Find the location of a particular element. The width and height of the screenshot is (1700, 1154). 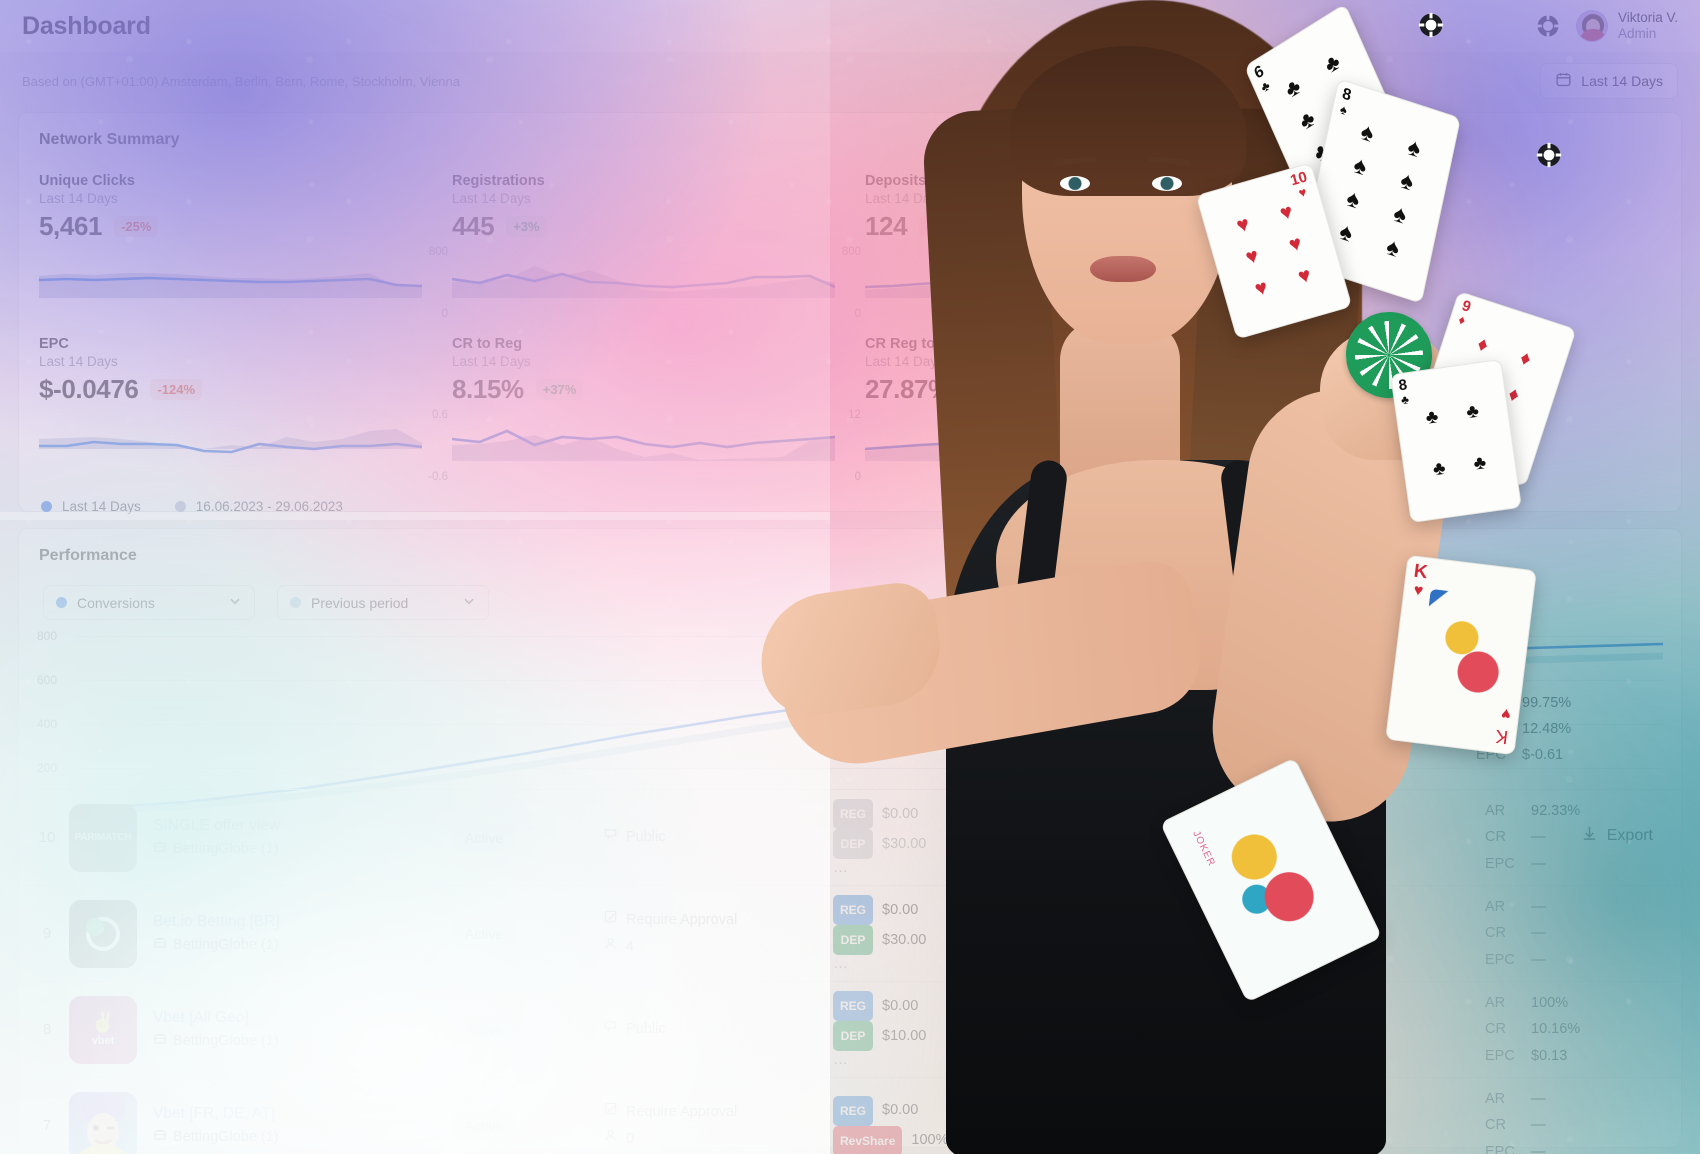

metric-select: Conversions is located at coordinates (149, 602).